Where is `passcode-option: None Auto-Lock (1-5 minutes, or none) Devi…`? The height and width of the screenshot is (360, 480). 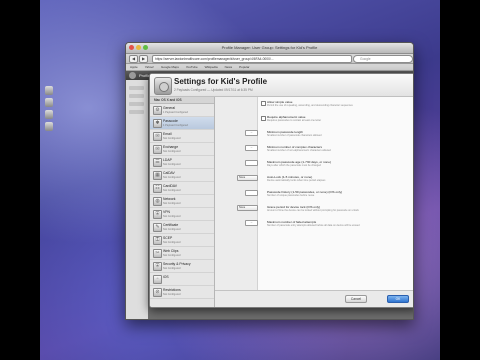
passcode-option: None Auto-Lock (1-5 minutes, or none) Devi… is located at coordinates (324, 180).